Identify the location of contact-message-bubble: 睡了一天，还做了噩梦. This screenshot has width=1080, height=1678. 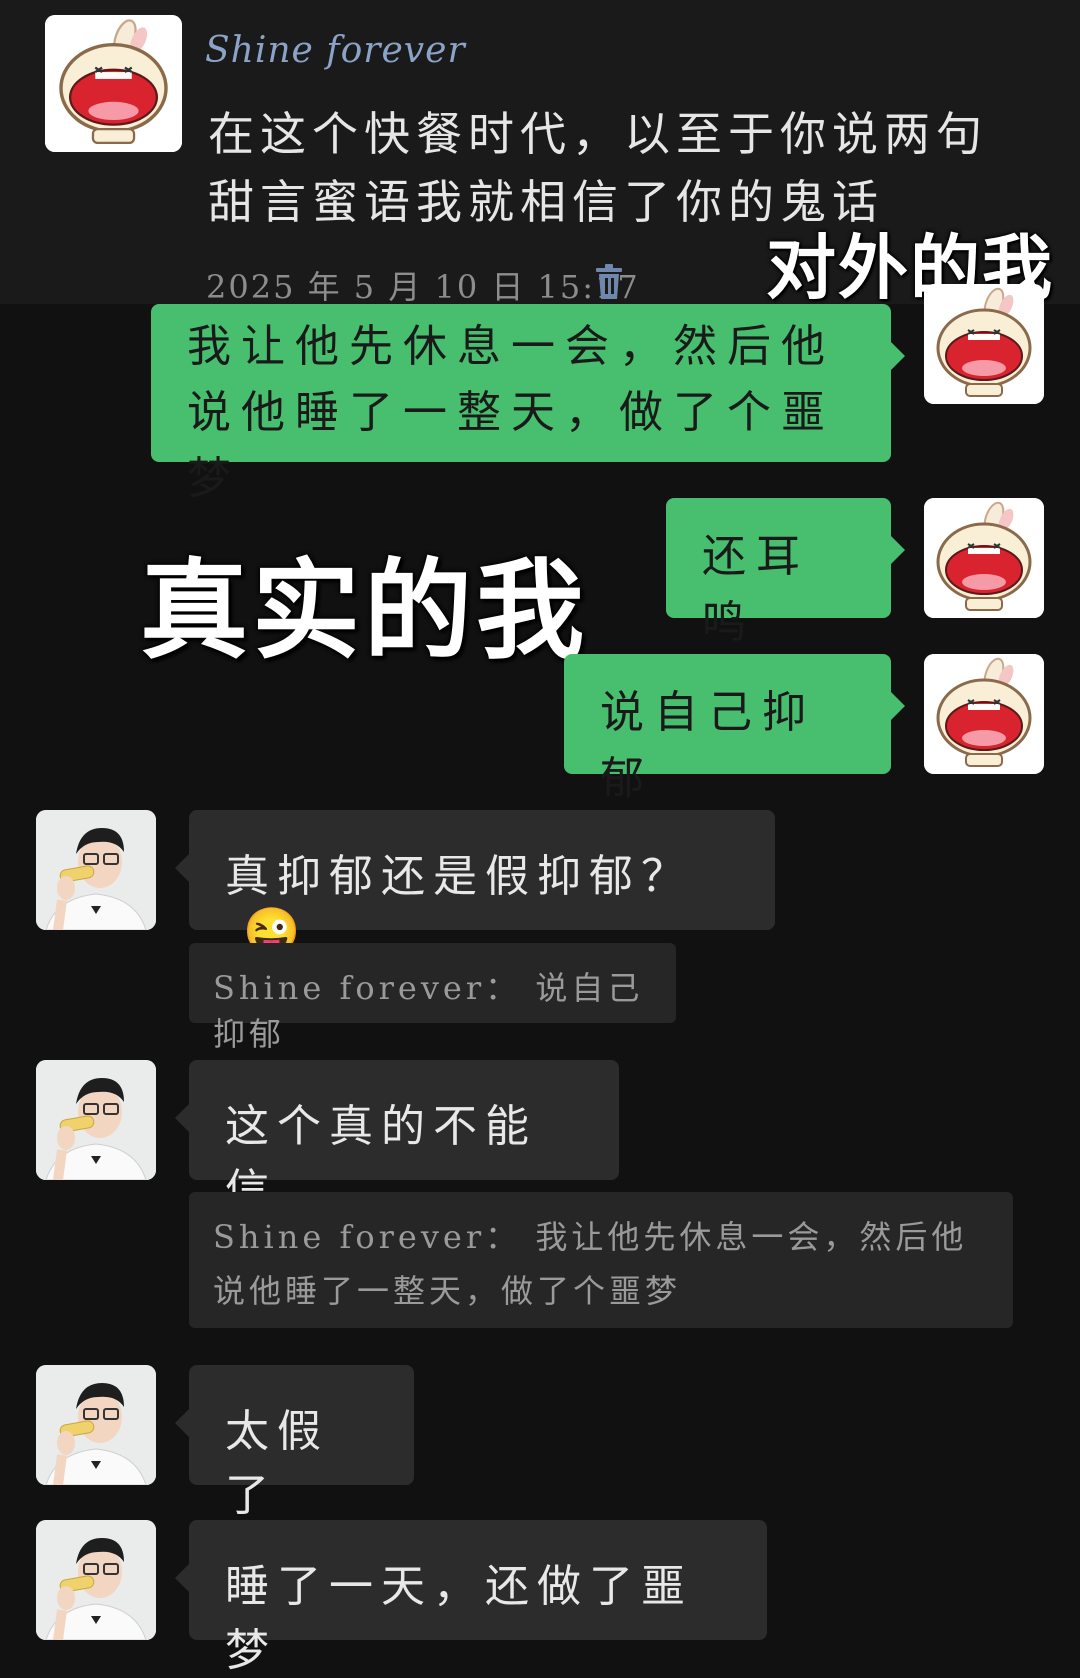
(471, 1598).